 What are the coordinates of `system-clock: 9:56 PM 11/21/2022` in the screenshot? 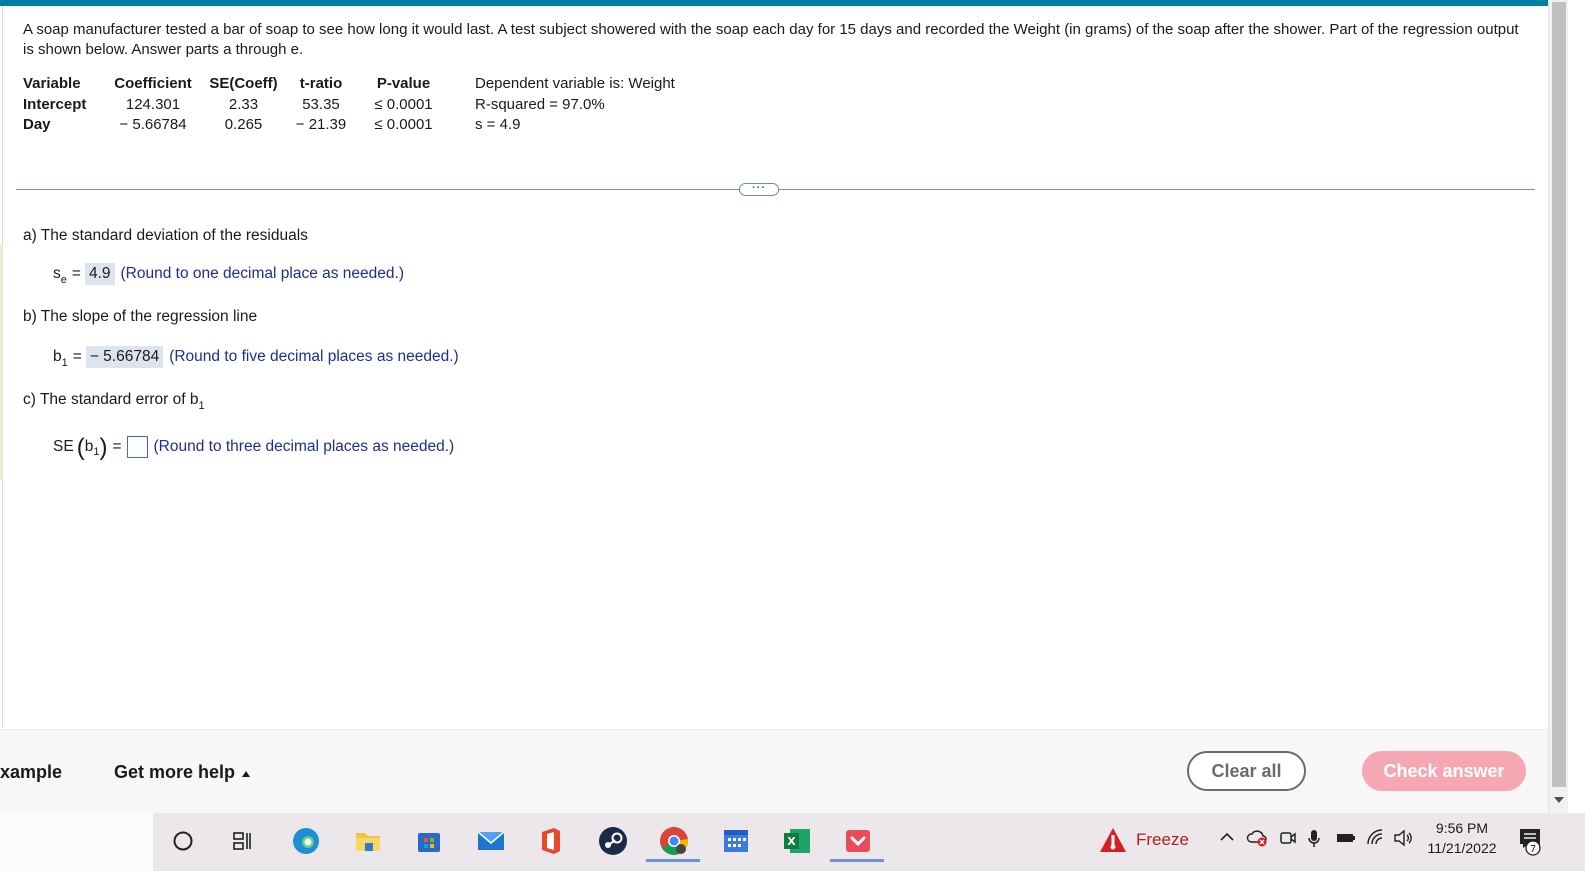 It's located at (1462, 838).